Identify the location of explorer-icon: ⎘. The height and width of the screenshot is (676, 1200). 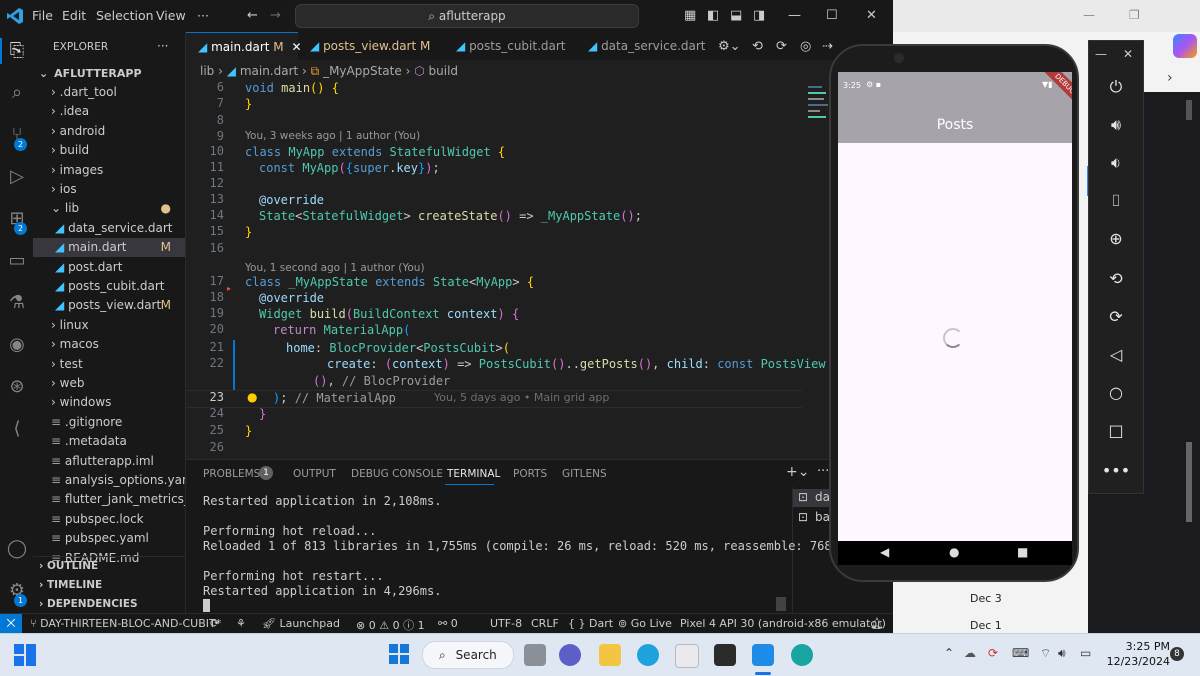
(17, 51).